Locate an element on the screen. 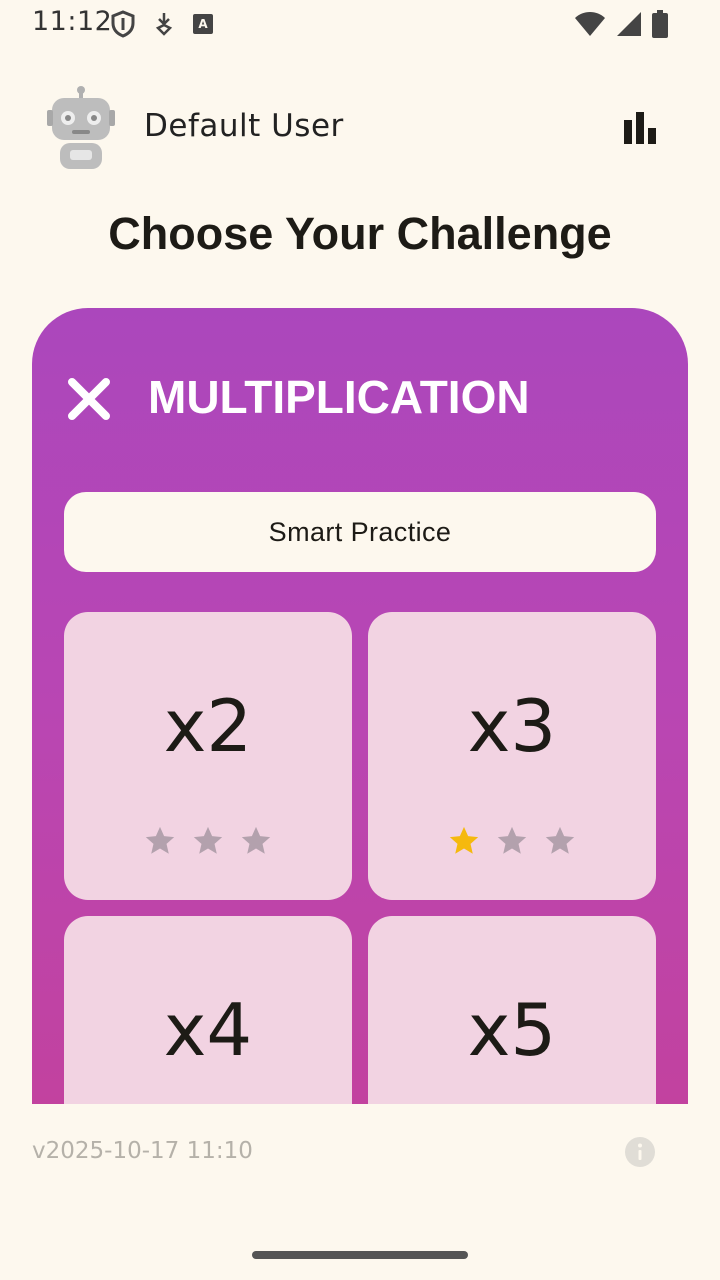 The image size is (720, 1280). tile-label: x4 is located at coordinates (208, 1030).